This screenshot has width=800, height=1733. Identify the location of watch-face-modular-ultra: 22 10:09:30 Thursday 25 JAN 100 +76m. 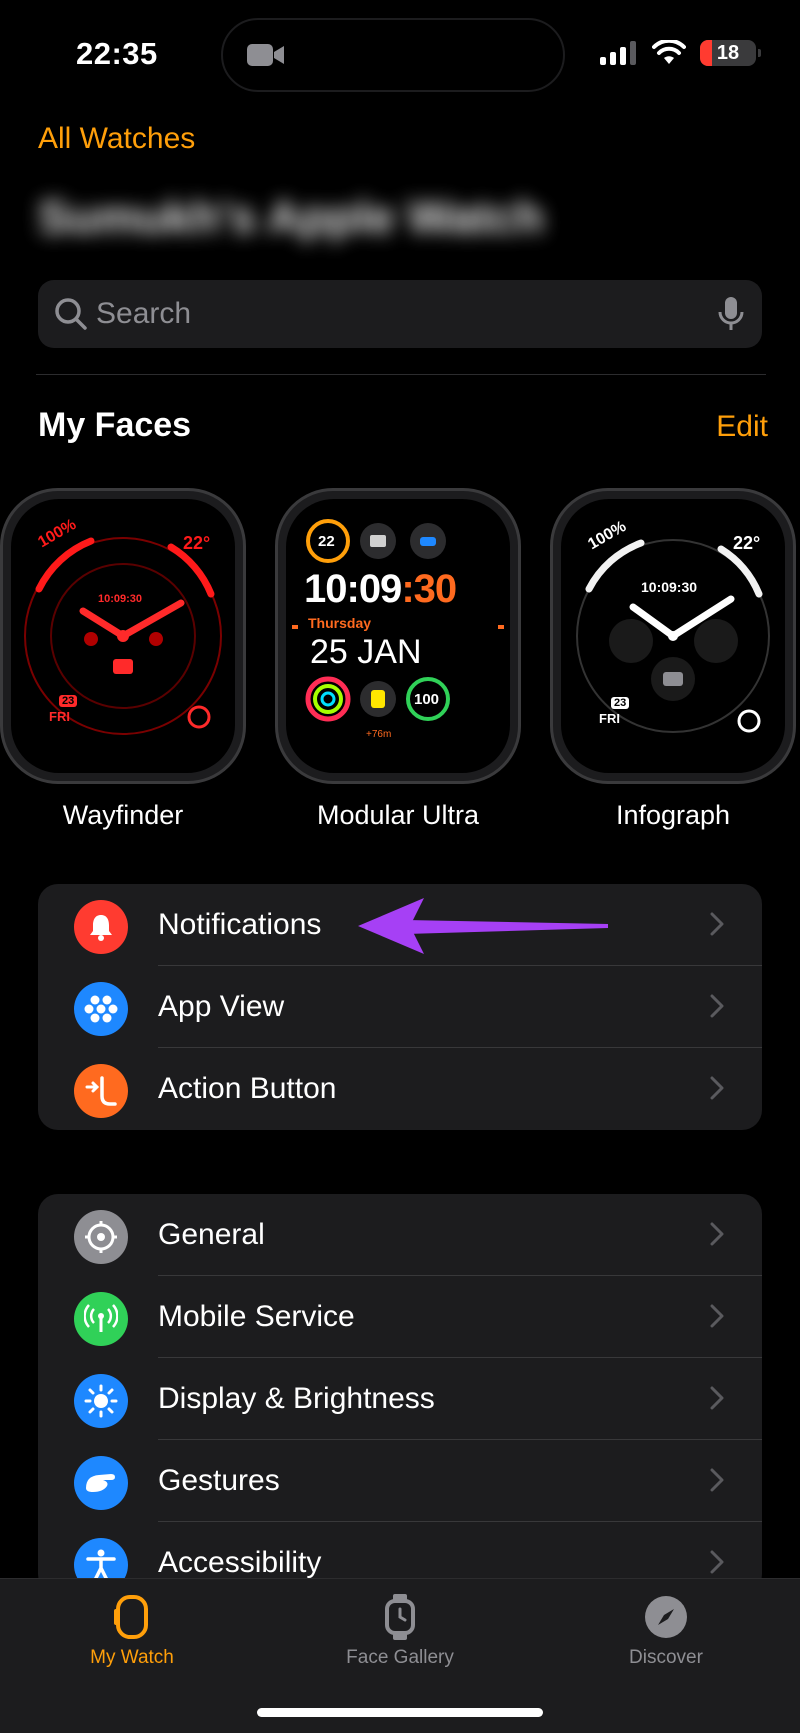
(398, 636).